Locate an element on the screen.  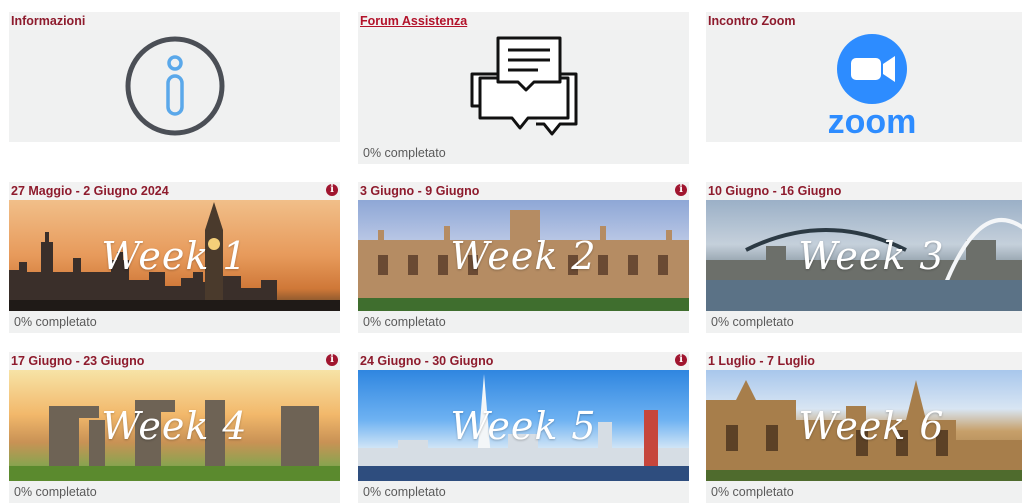
week-title: 27 Maggio - 2 Giugno 2024 i is located at coordinates (174, 191).